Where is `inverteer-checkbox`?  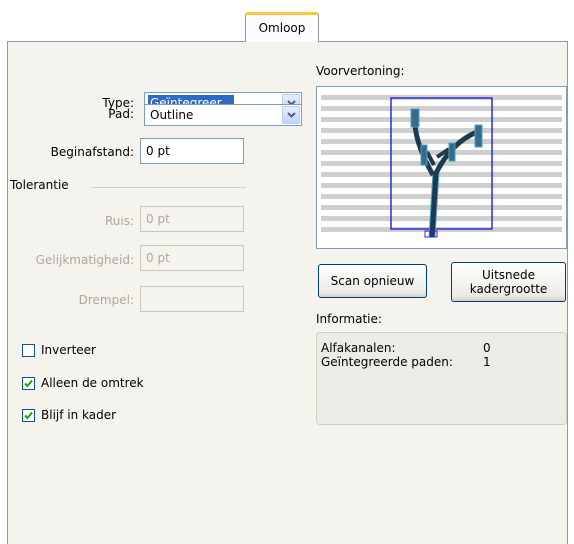
inverteer-checkbox is located at coordinates (28, 350).